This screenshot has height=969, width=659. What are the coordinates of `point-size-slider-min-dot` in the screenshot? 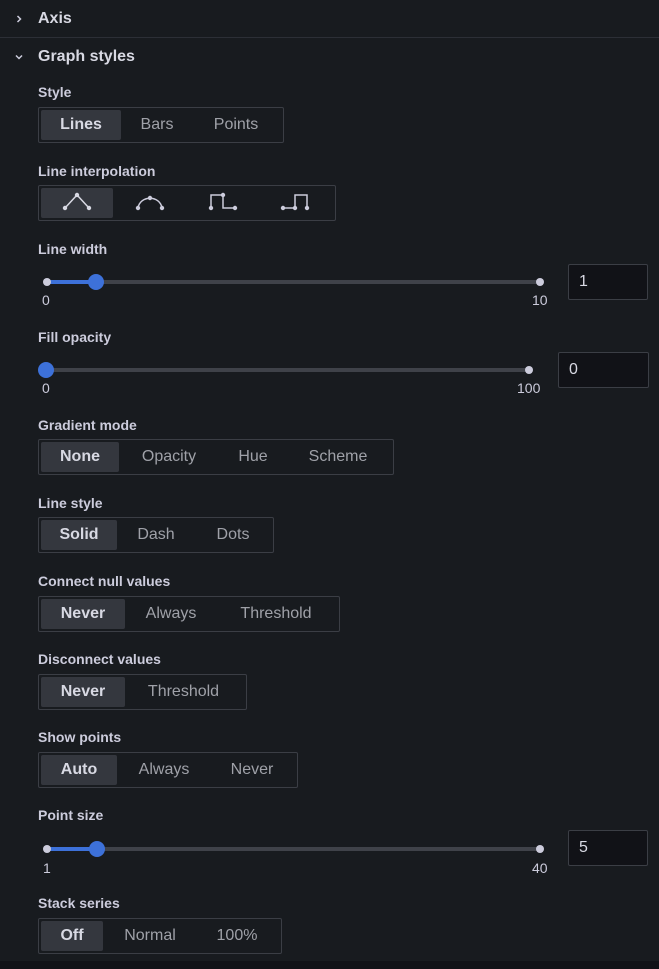 It's located at (47, 849).